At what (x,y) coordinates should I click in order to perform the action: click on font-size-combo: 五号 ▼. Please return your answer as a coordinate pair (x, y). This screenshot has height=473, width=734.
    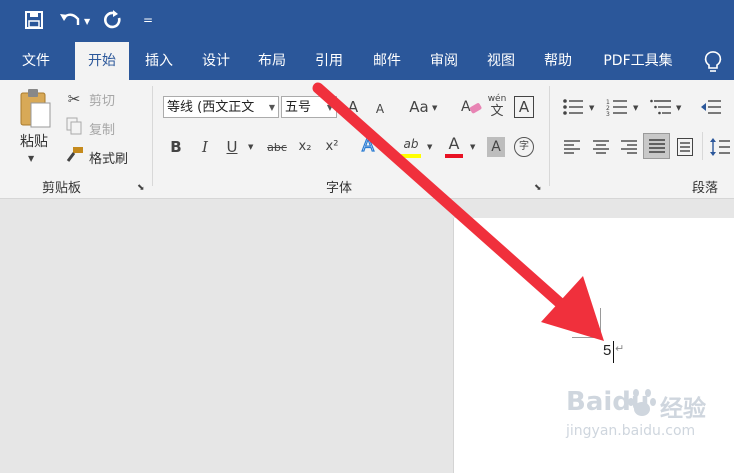
    Looking at the image, I should click on (309, 107).